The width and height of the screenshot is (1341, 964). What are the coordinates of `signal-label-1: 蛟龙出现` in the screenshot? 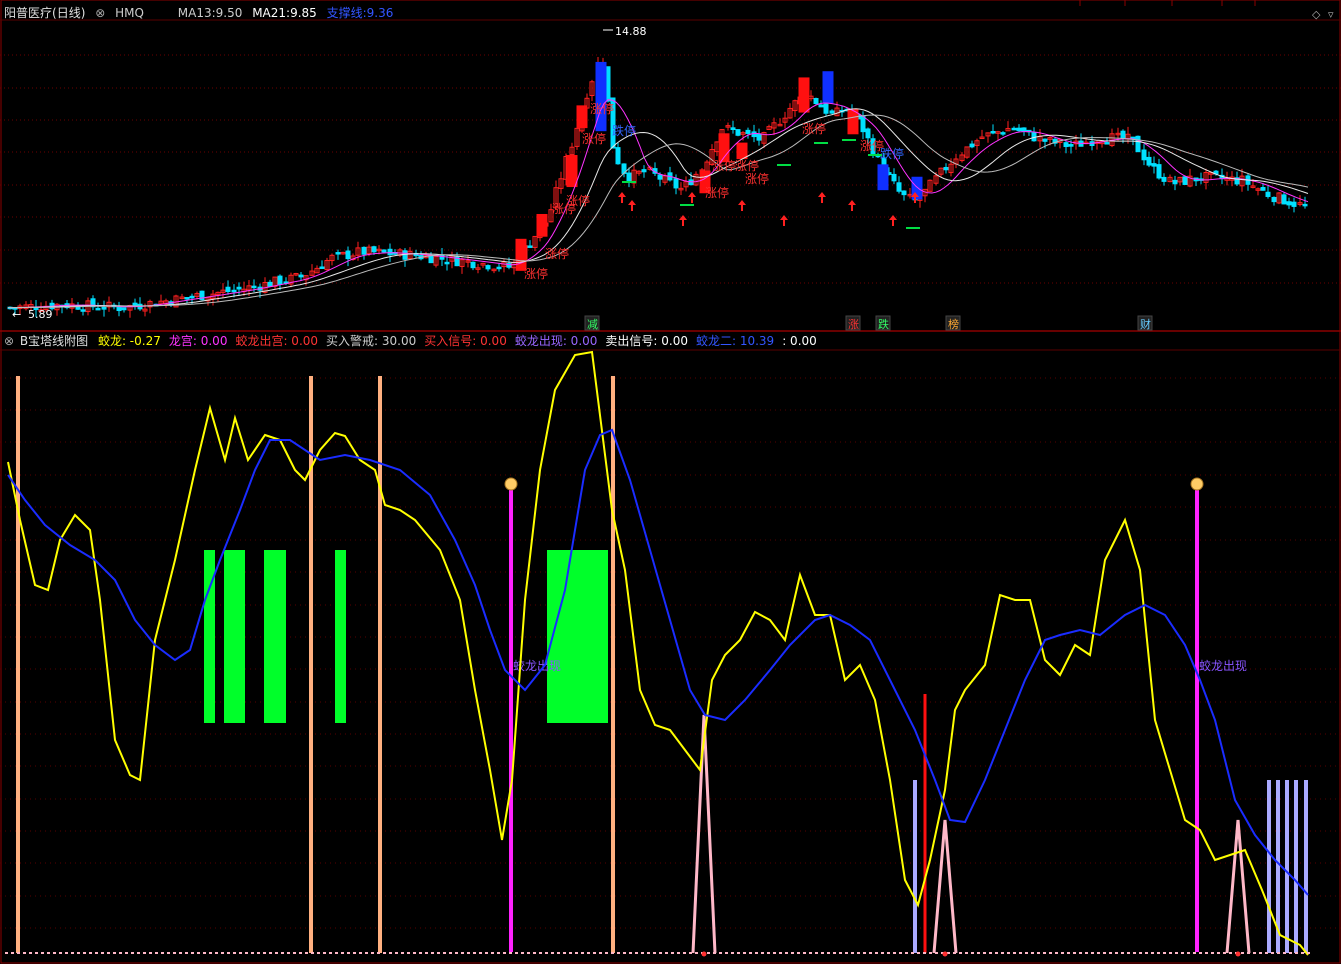 It's located at (1223, 665).